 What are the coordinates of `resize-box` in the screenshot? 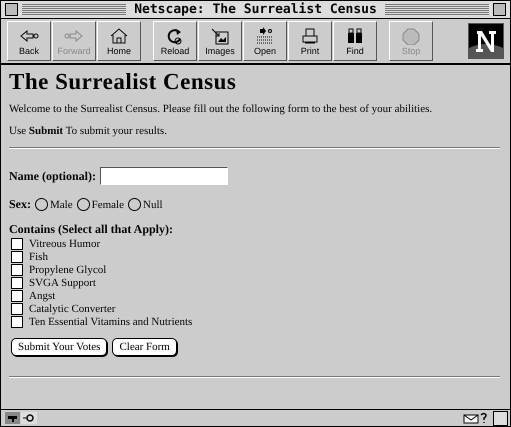 It's located at (500, 418).